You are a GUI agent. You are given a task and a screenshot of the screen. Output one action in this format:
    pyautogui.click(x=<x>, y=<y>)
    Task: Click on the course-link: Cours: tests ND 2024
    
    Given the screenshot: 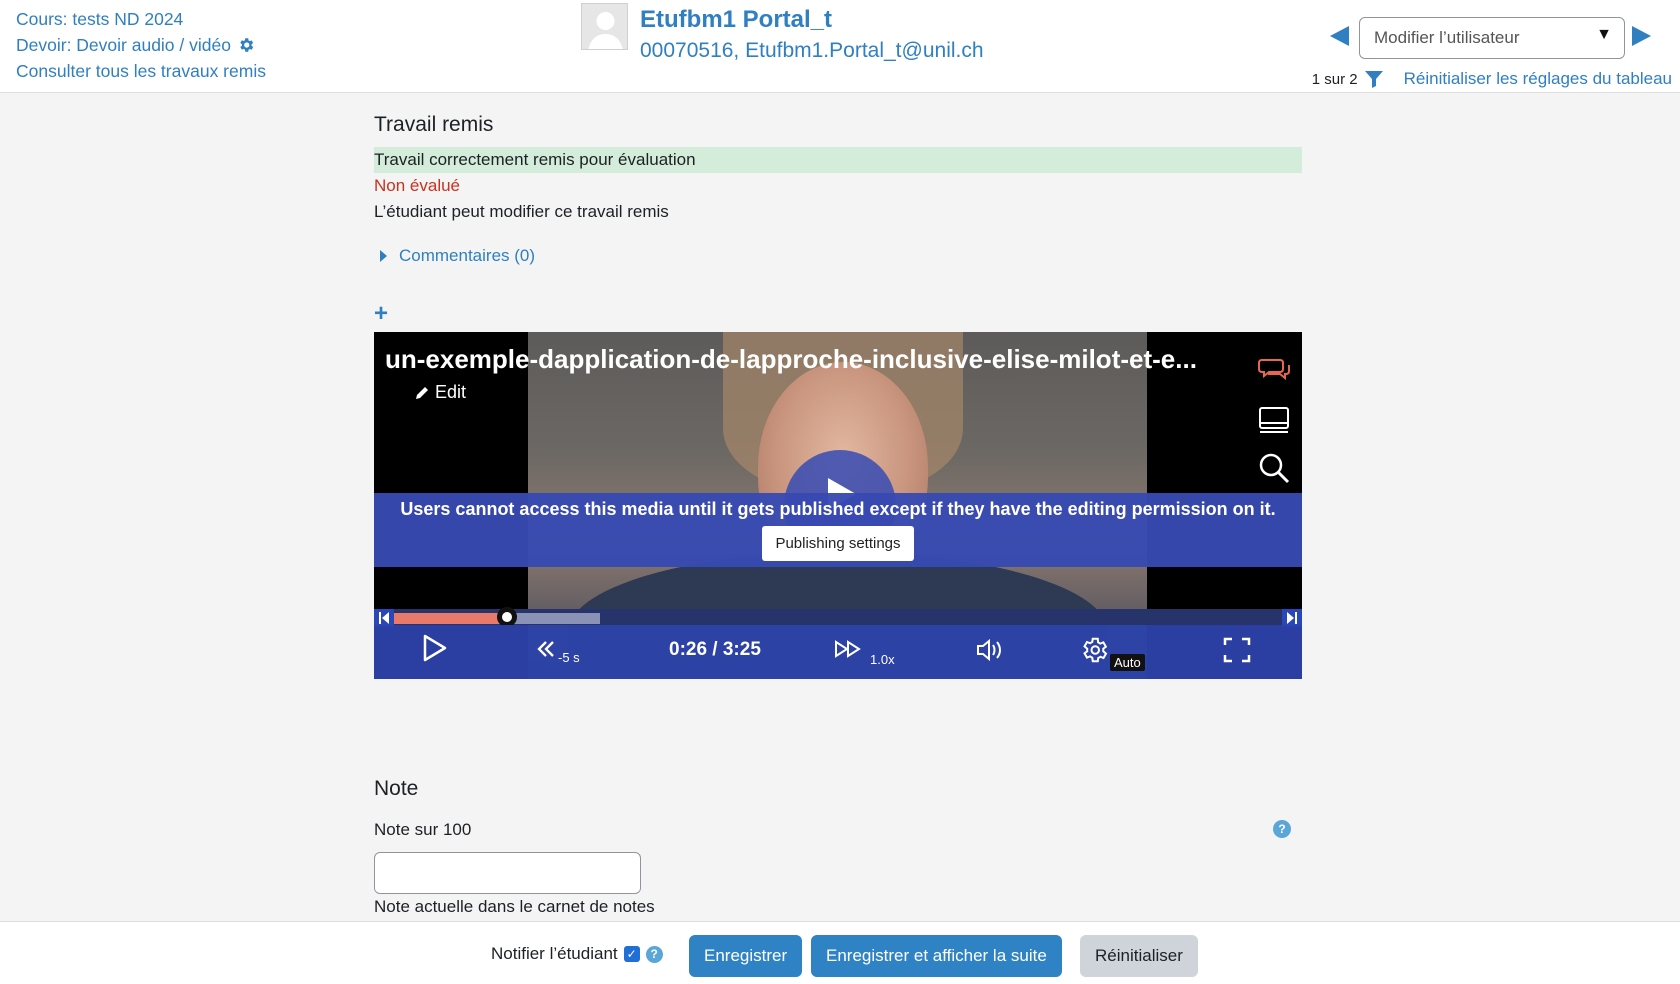 What is the action you would take?
    pyautogui.click(x=99, y=19)
    